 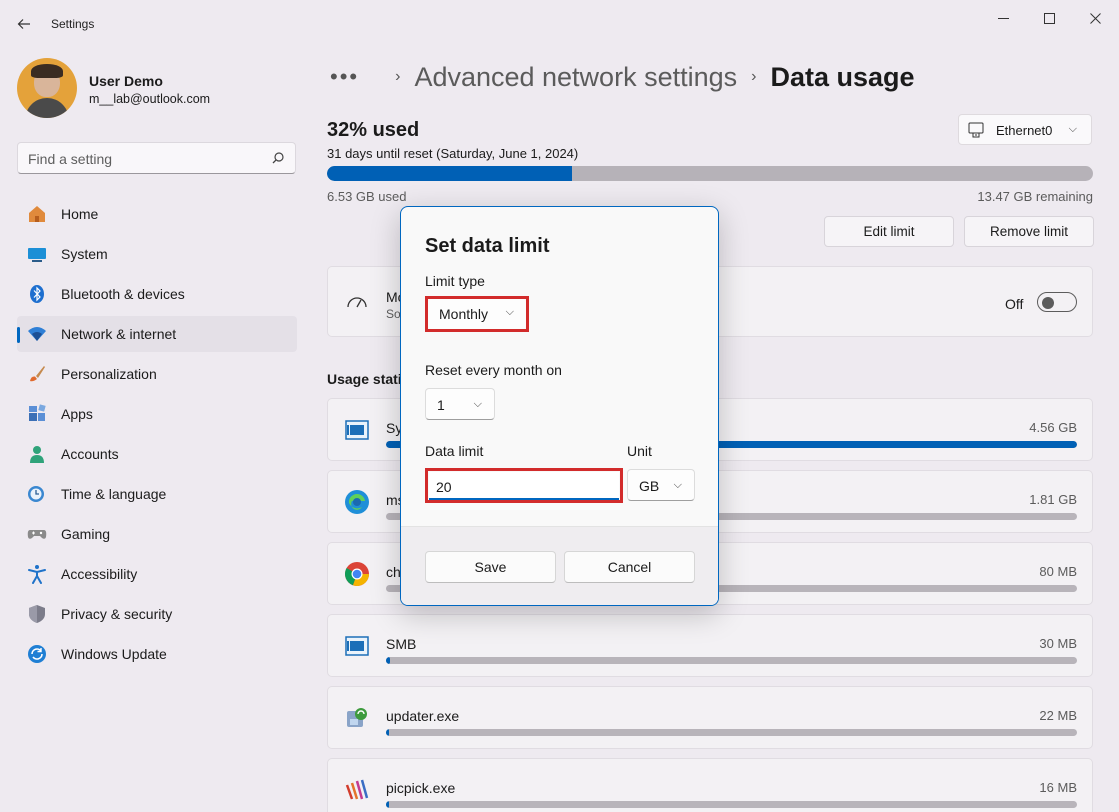 What do you see at coordinates (1014, 304) in the screenshot?
I see `toggle-state-label: Off` at bounding box center [1014, 304].